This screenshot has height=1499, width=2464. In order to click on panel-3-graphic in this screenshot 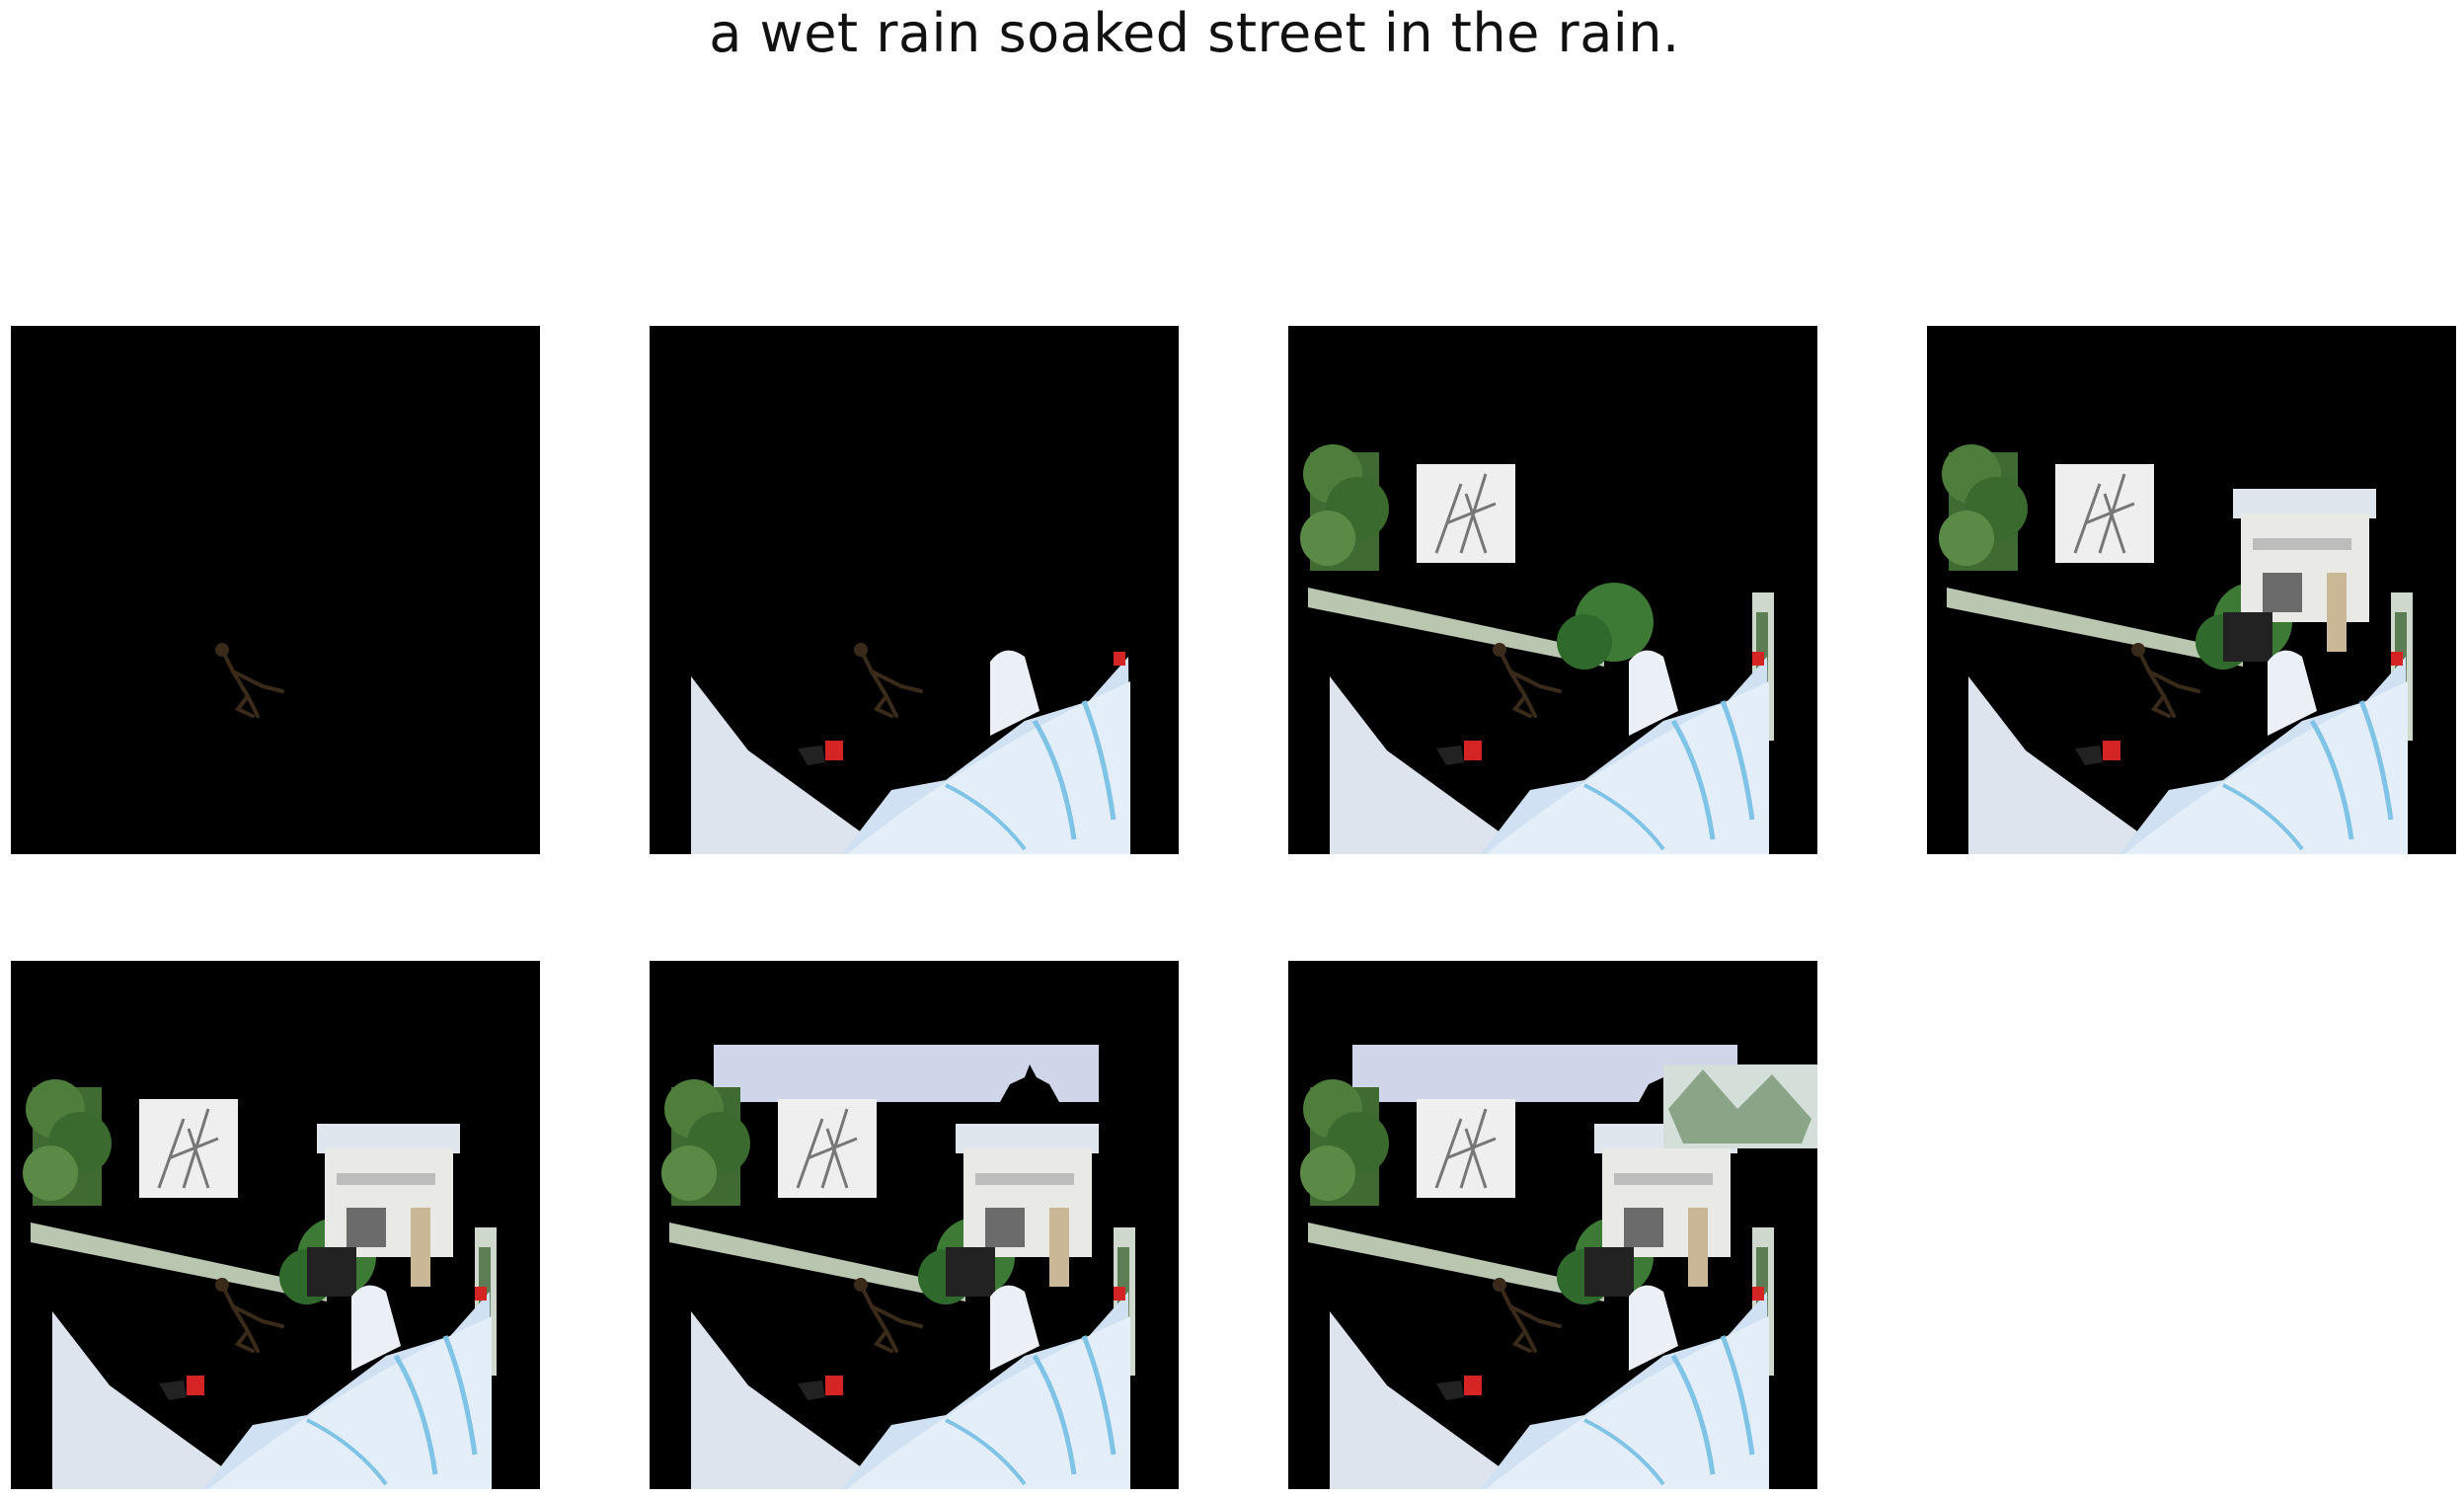, I will do `click(1552, 590)`.